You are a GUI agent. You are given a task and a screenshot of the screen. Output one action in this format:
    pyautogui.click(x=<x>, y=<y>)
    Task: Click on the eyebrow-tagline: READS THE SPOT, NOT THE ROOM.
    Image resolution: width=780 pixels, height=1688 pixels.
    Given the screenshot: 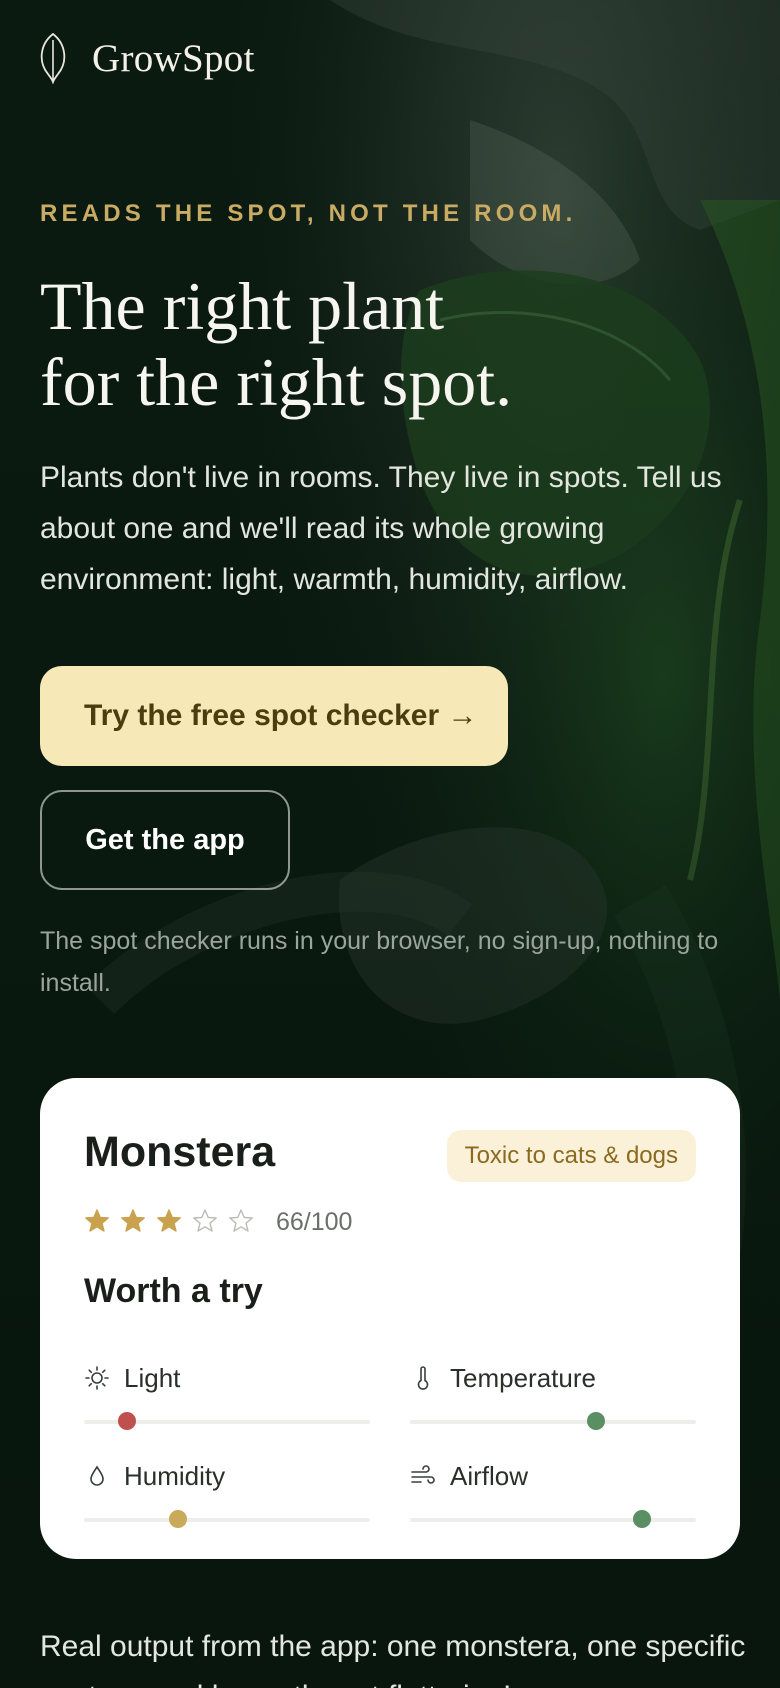 What is the action you would take?
    pyautogui.click(x=308, y=213)
    